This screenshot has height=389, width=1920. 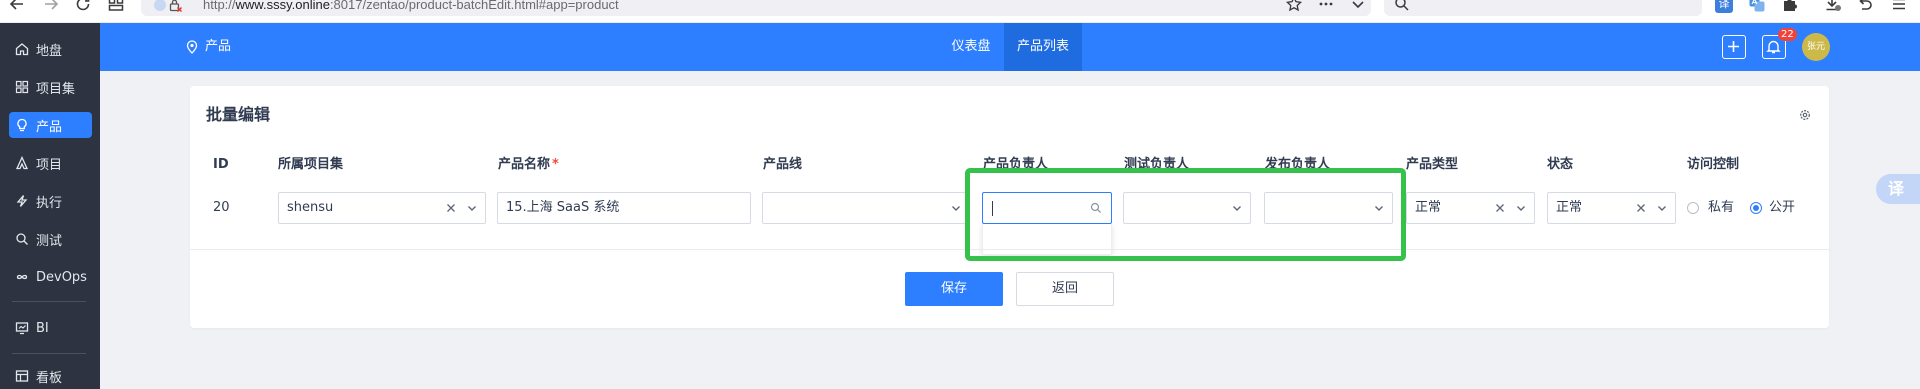 I want to click on puzzle-extensions-icon, so click(x=1790, y=6).